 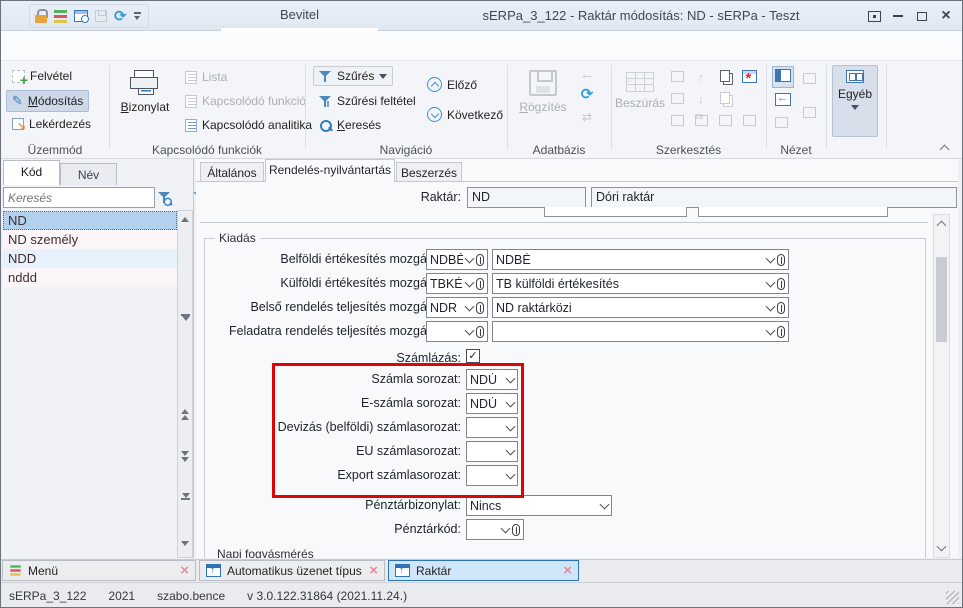 What do you see at coordinates (60, 11) in the screenshot?
I see `menu-layers-icon` at bounding box center [60, 11].